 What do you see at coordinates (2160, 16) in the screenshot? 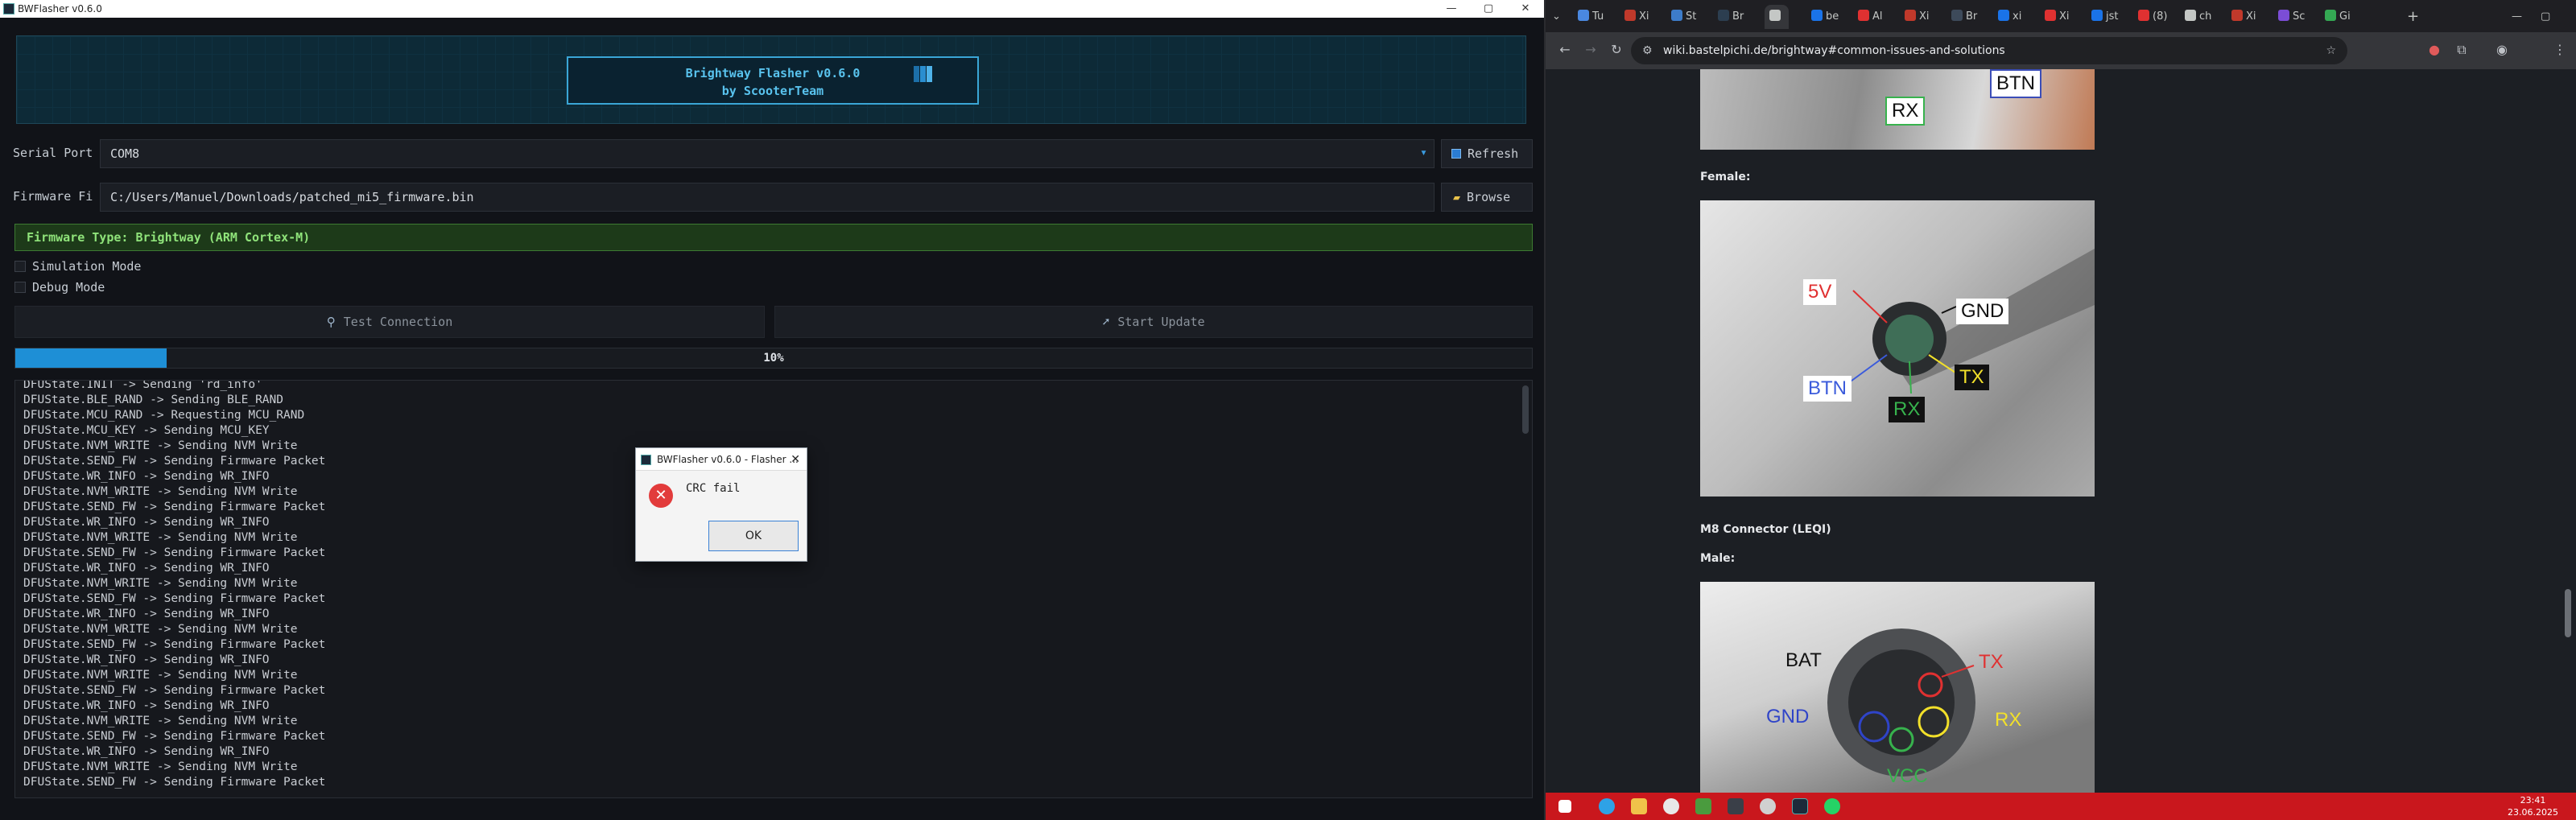
I see `tab-label: (8)` at bounding box center [2160, 16].